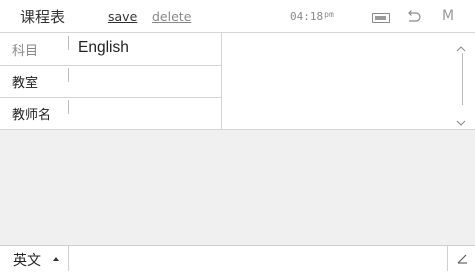  I want to click on subject-row: 科目 English, so click(110, 49).